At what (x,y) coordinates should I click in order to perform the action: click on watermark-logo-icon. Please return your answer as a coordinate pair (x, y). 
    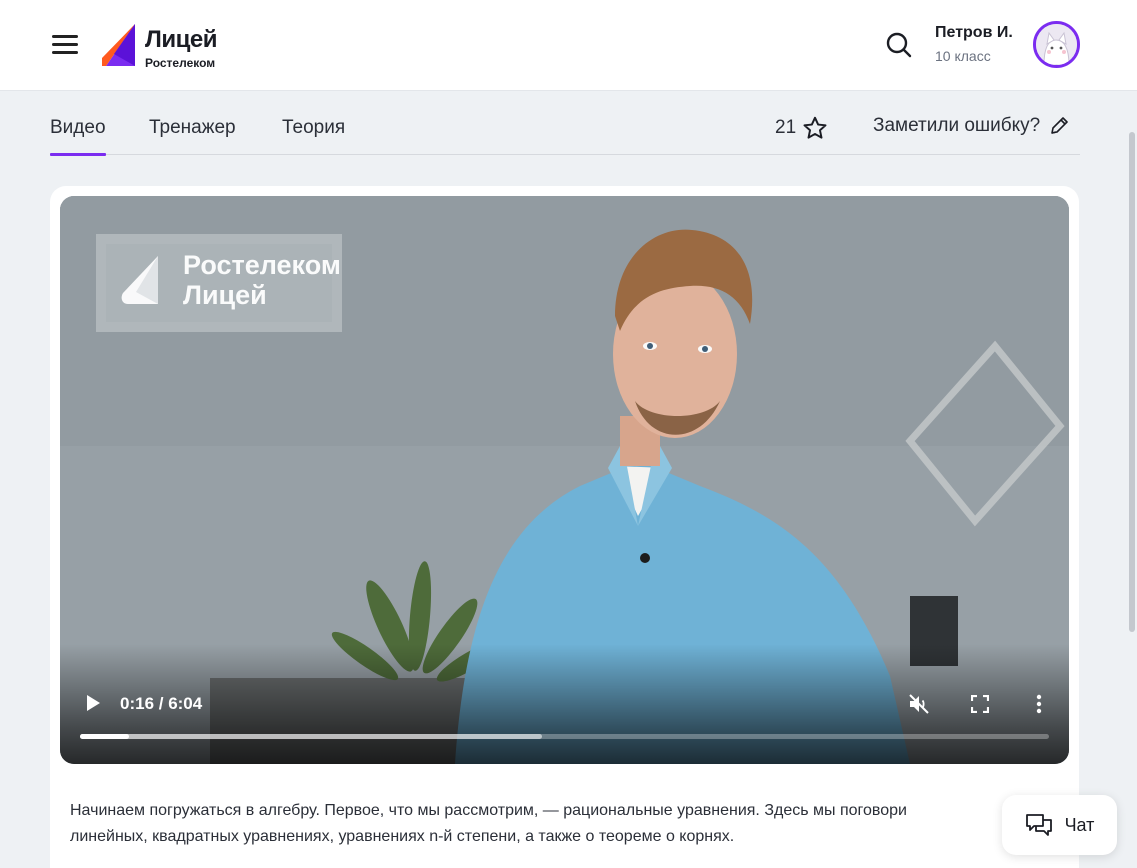
    Looking at the image, I should click on (139, 280).